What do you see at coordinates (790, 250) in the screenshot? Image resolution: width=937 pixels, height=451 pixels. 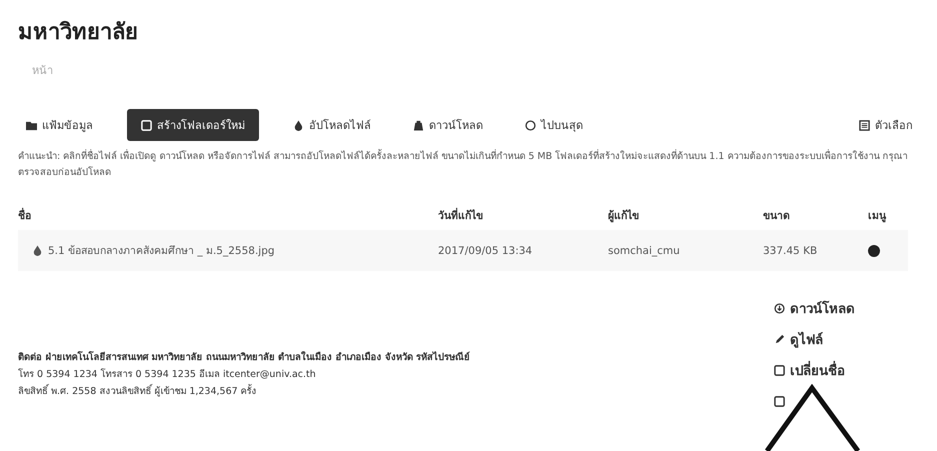 I see `table-cell: 337.45 KB` at bounding box center [790, 250].